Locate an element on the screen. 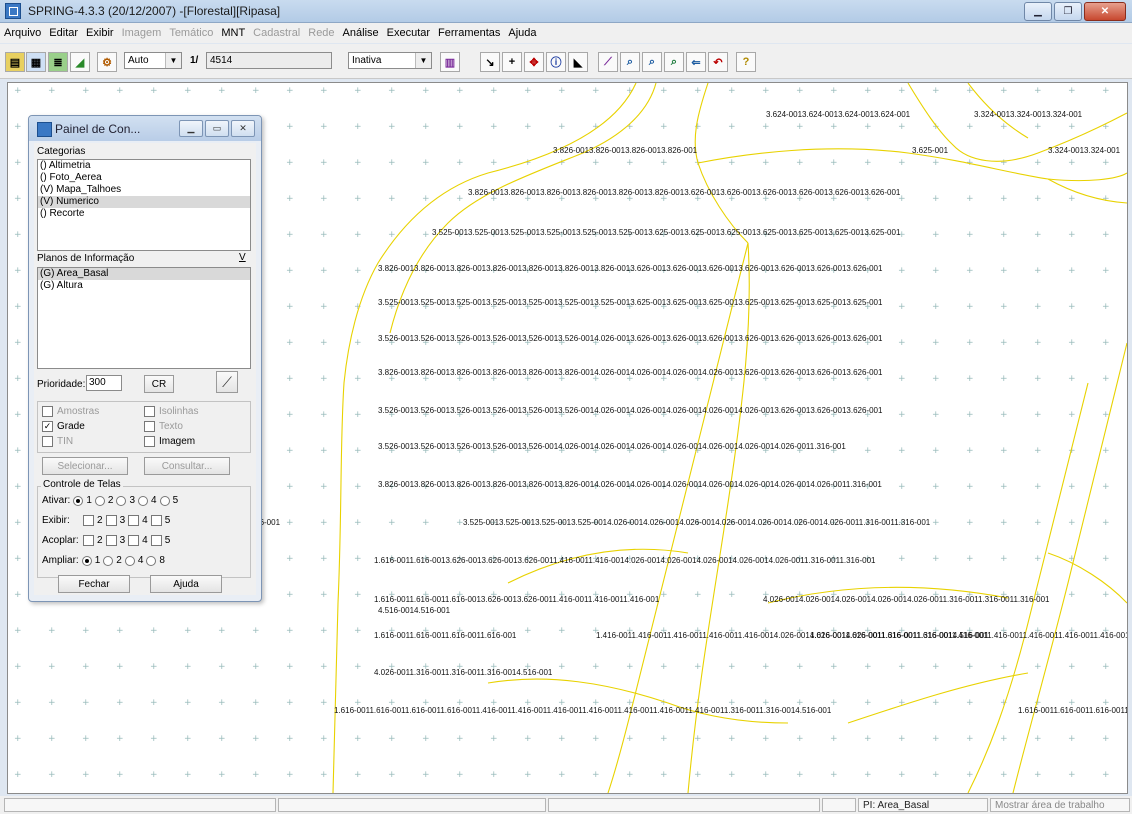  panel-title-bar: Painel de Con... ▁ ▭ ✕ is located at coordinates (145, 128).